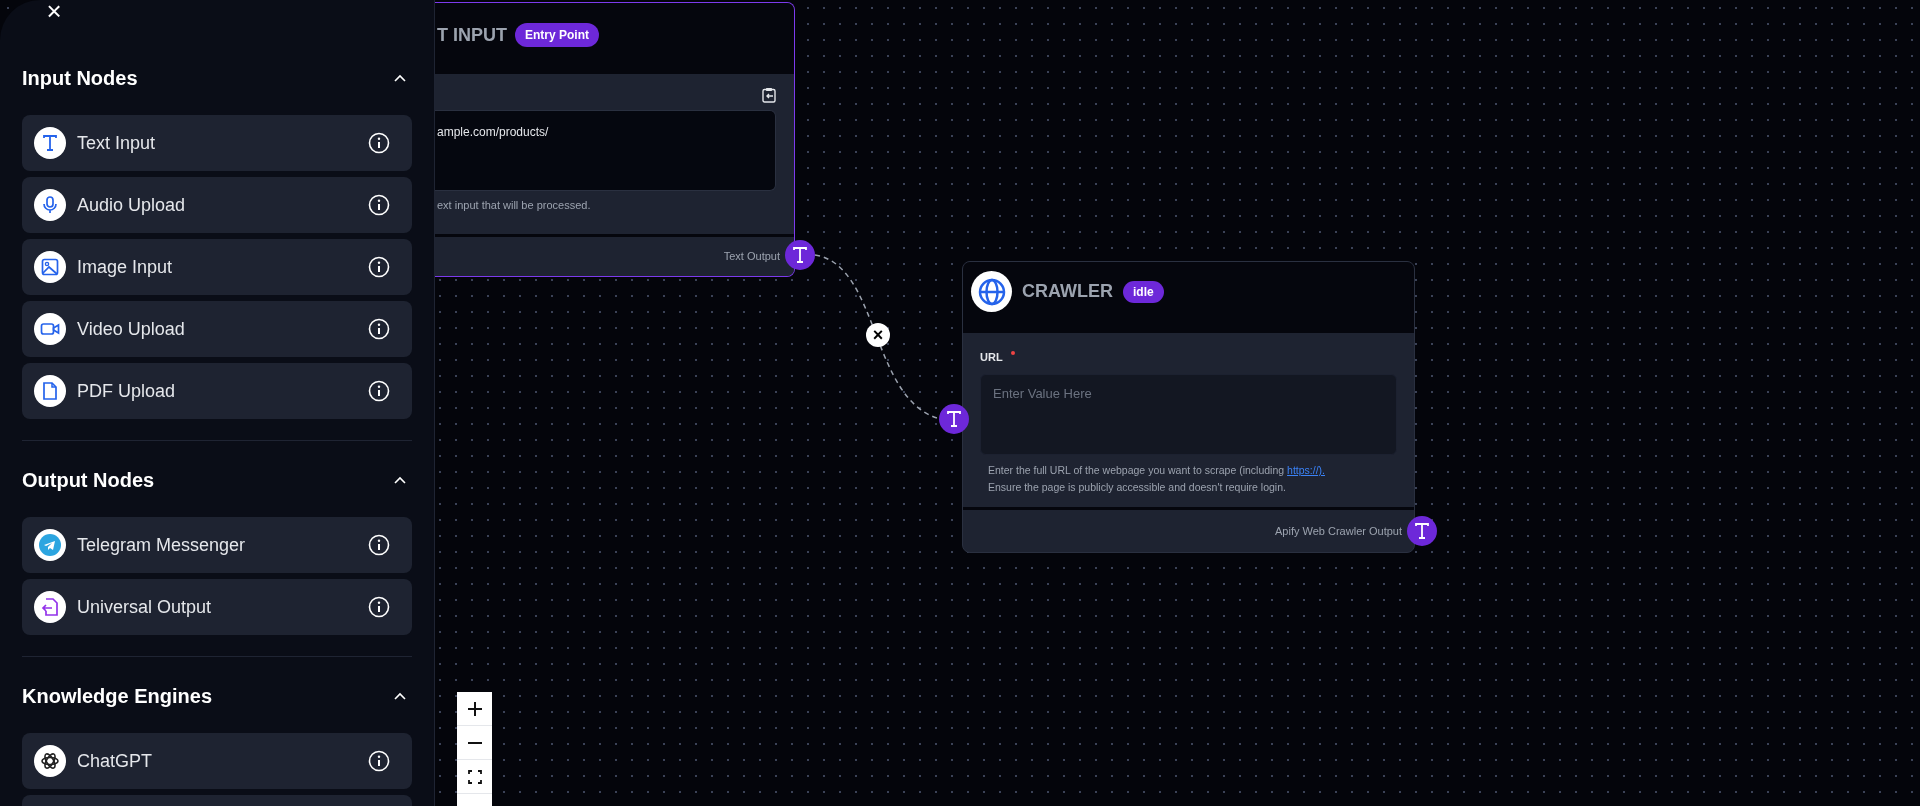 This screenshot has width=1920, height=806. Describe the element at coordinates (472, 35) in the screenshot. I see `node-title: T INPUT` at that location.